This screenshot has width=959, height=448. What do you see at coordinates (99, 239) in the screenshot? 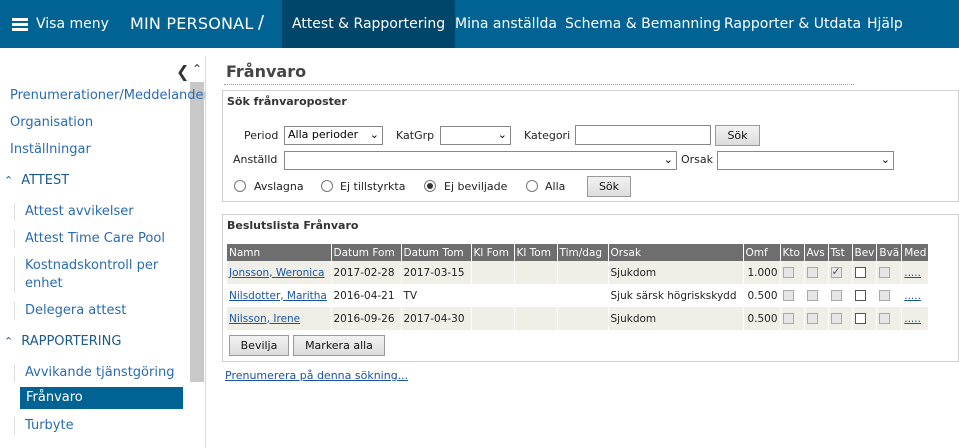
I see `sidebar-item-attest-time-care-pool: Attest Time Care Pool` at bounding box center [99, 239].